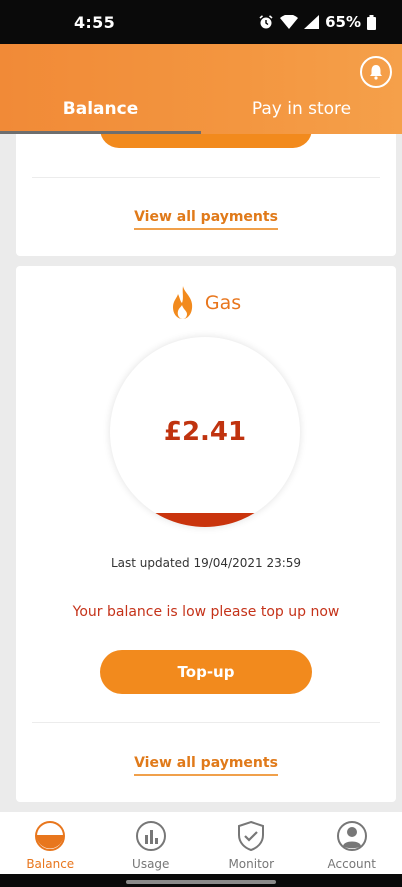 Image resolution: width=402 pixels, height=887 pixels. What do you see at coordinates (289, 22) in the screenshot?
I see `wifi-icon` at bounding box center [289, 22].